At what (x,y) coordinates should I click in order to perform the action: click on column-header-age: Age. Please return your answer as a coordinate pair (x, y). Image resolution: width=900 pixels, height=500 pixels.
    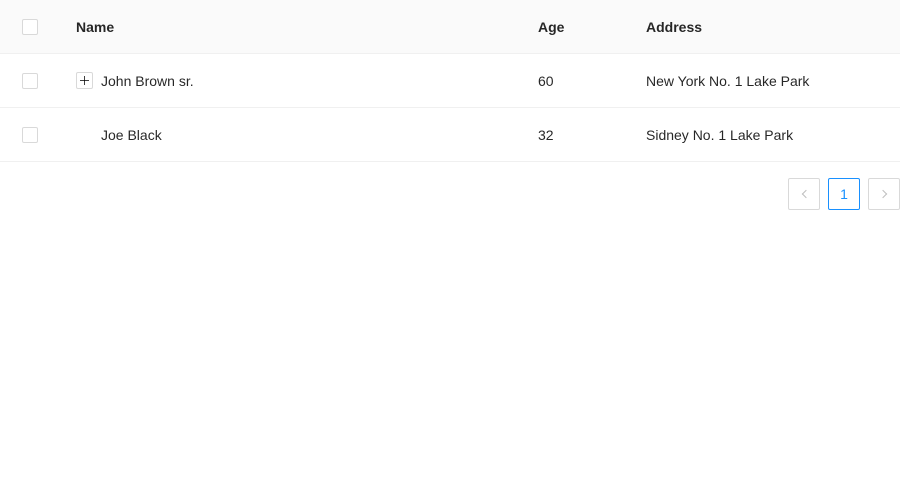
    Looking at the image, I should click on (551, 26).